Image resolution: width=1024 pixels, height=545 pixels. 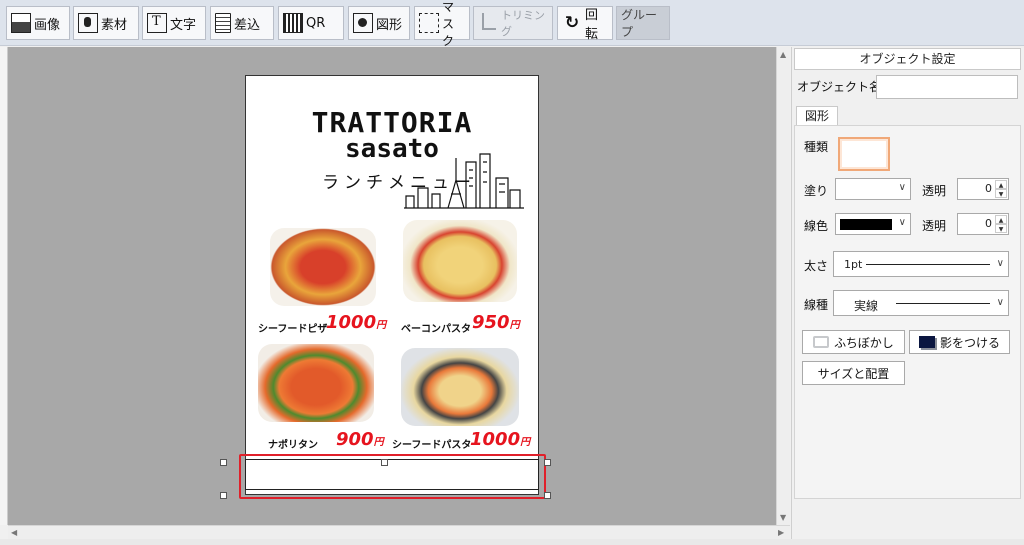 I want to click on menu-price-3: 900円, so click(x=360, y=439).